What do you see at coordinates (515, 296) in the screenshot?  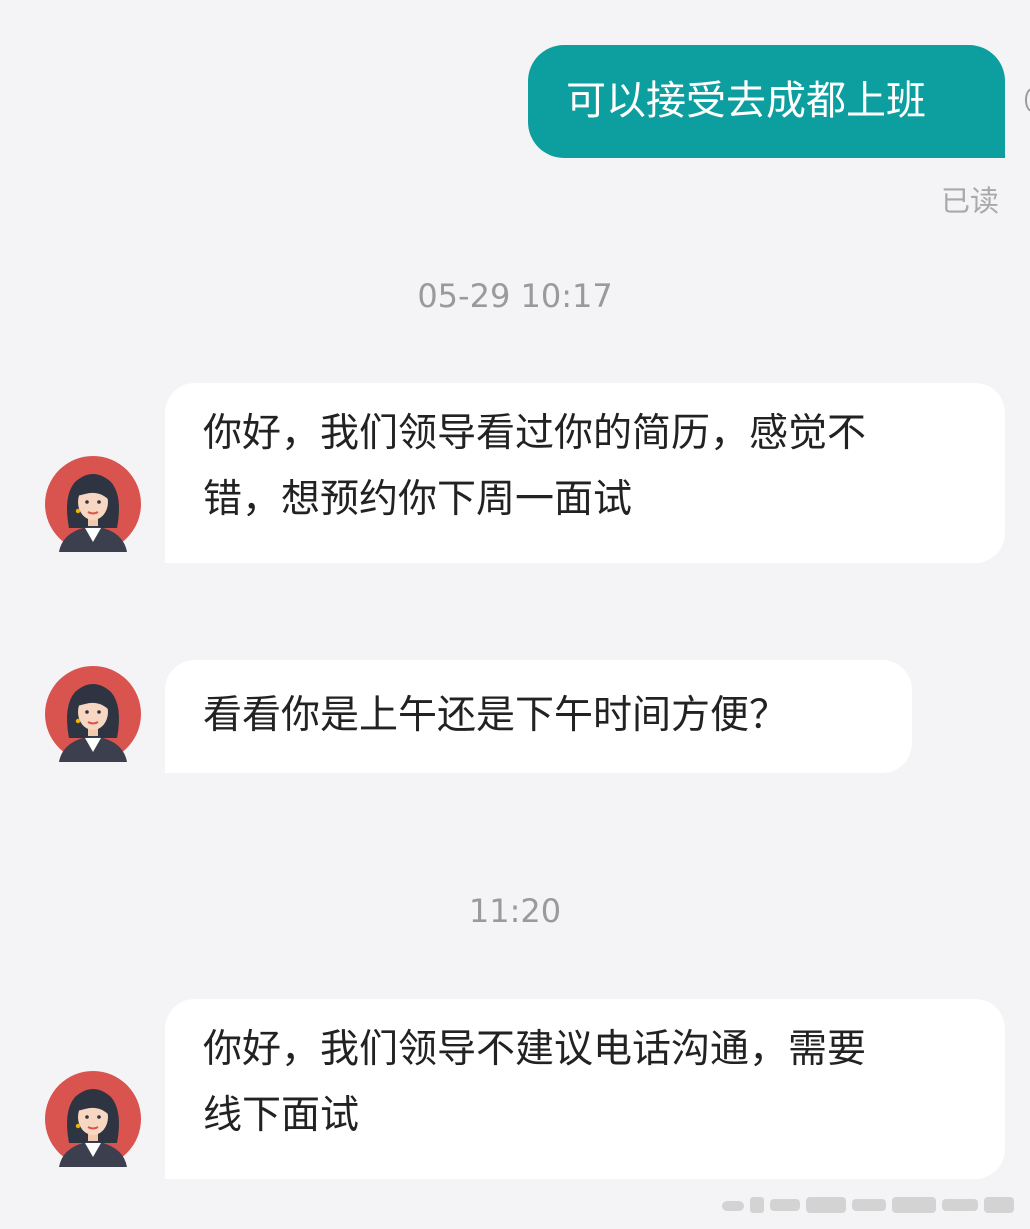 I see `message-timestamp: 05-29 10:17` at bounding box center [515, 296].